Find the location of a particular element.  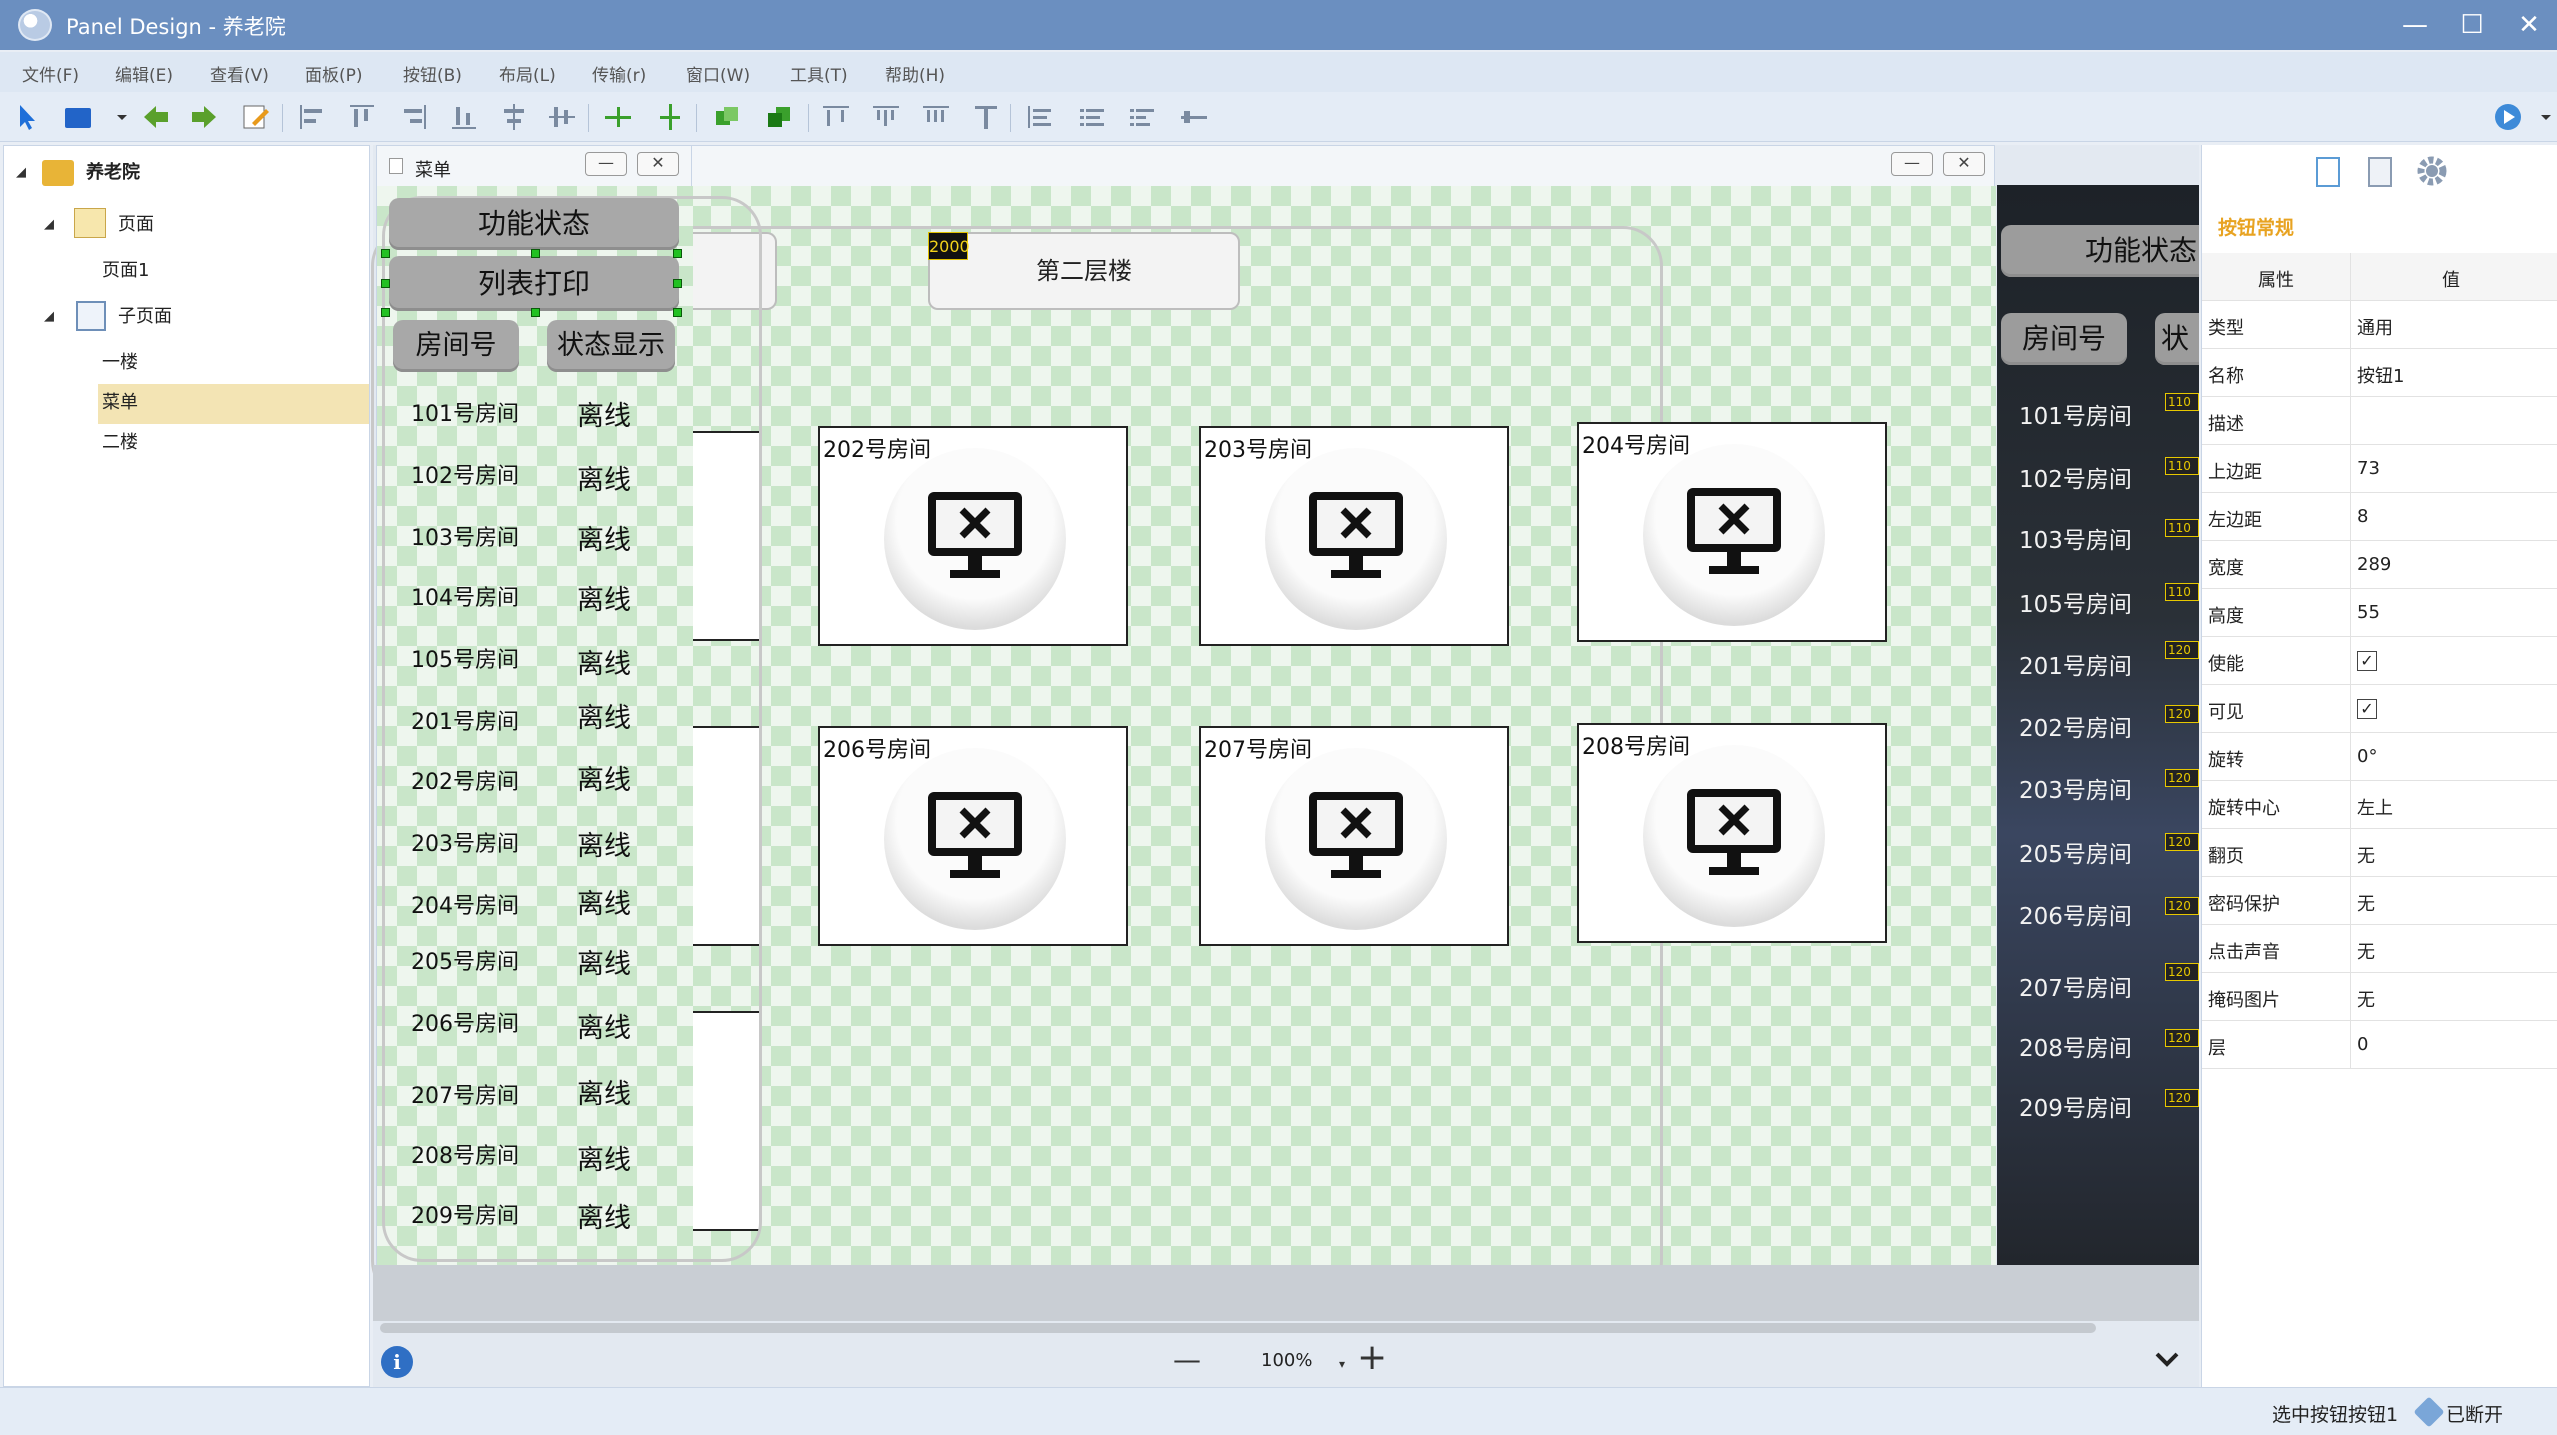

property-row-width: 宽度 289 is located at coordinates (2379, 565).